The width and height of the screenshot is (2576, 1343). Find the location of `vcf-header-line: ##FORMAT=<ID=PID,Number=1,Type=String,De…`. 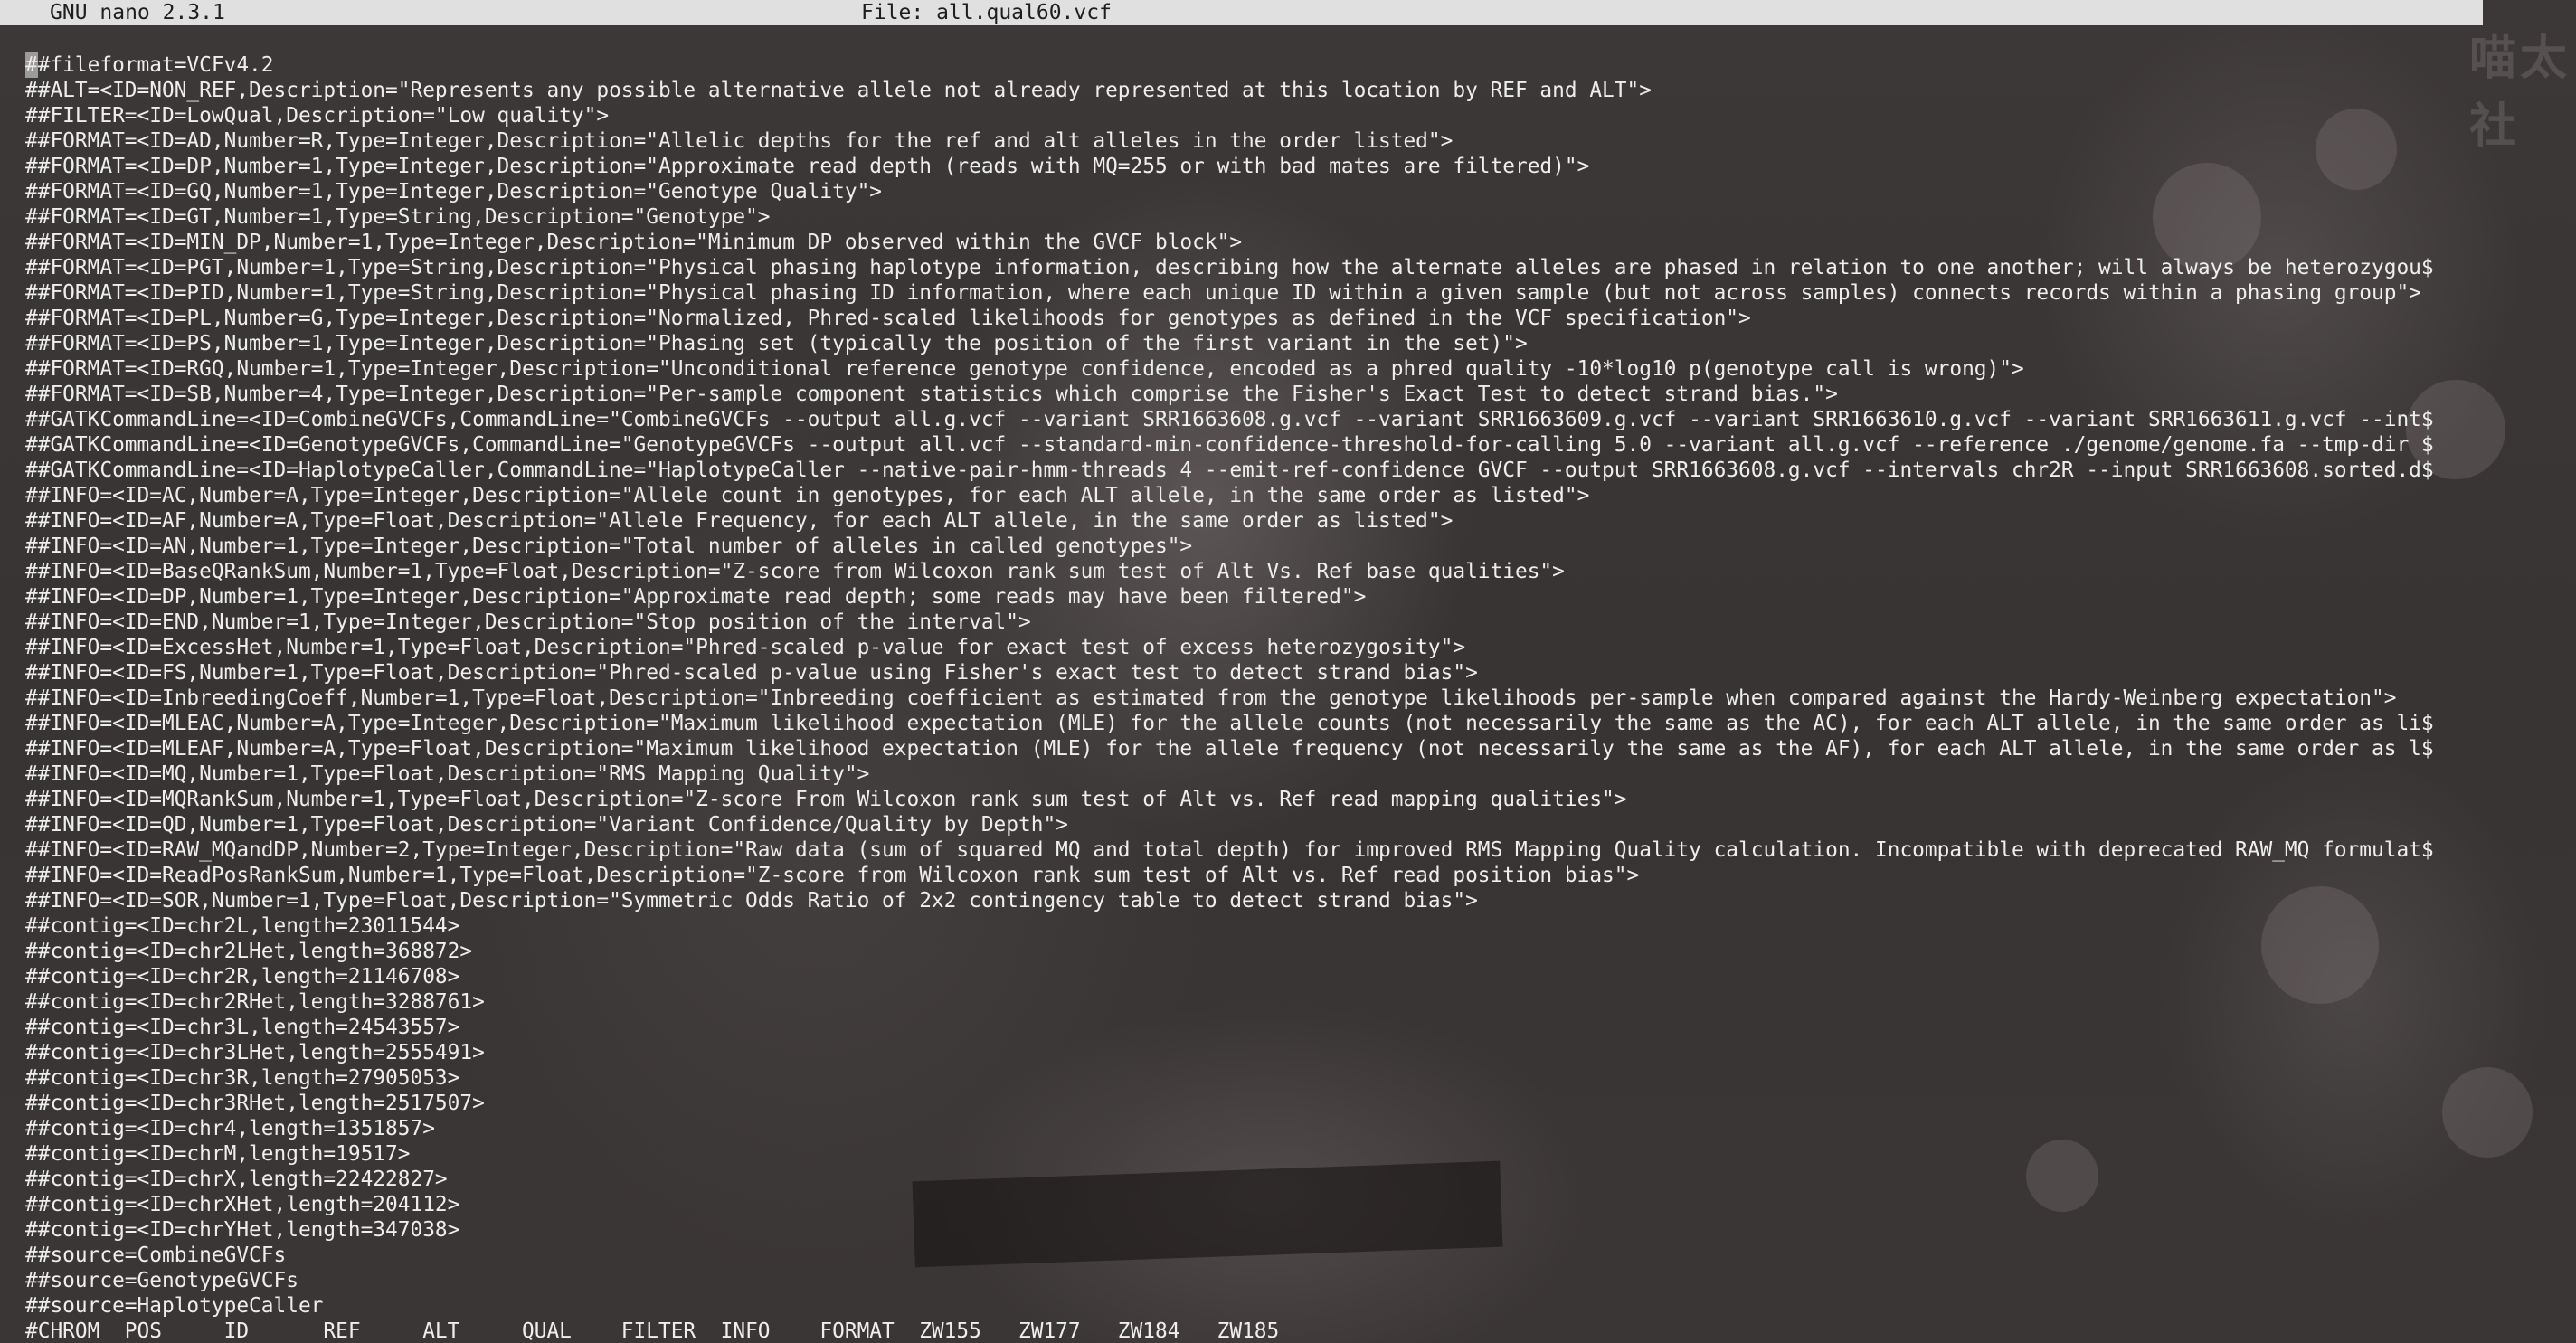

vcf-header-line: ##FORMAT=<ID=PID,Number=1,Type=String,De… is located at coordinates (1255, 293).